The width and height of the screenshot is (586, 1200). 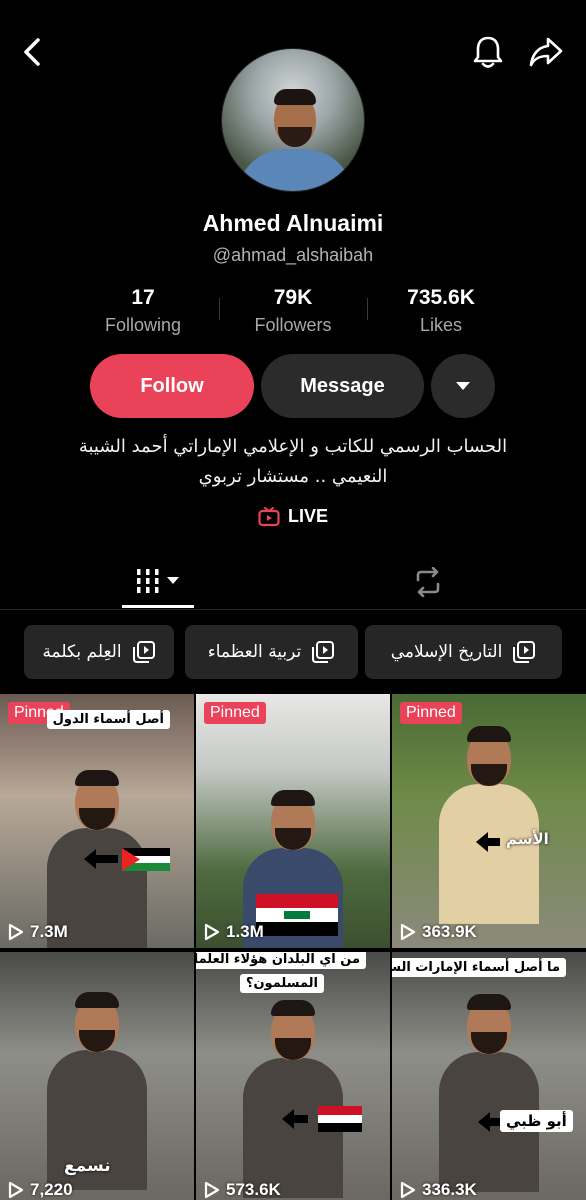 I want to click on back-icon, so click(x=32, y=52).